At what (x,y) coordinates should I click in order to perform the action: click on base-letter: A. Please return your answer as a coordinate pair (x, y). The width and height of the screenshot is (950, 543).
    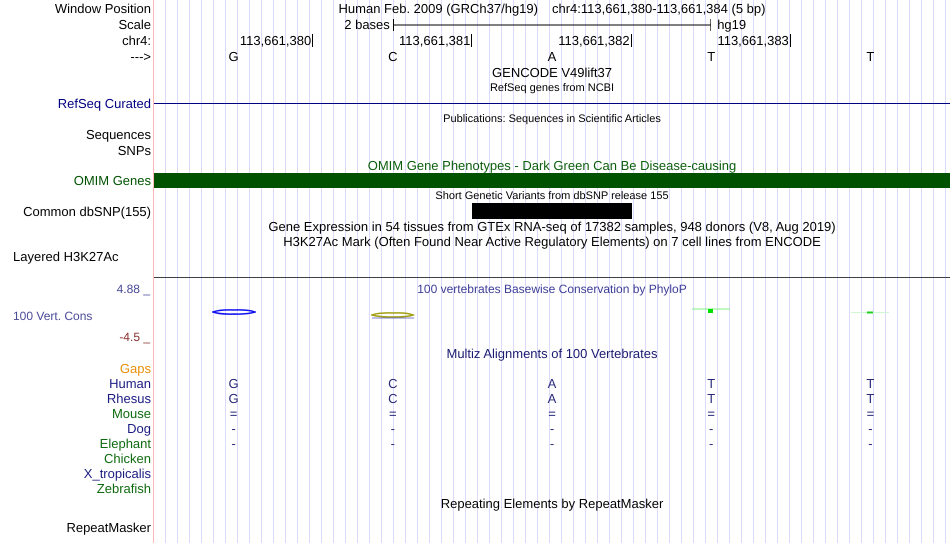
    Looking at the image, I should click on (552, 56).